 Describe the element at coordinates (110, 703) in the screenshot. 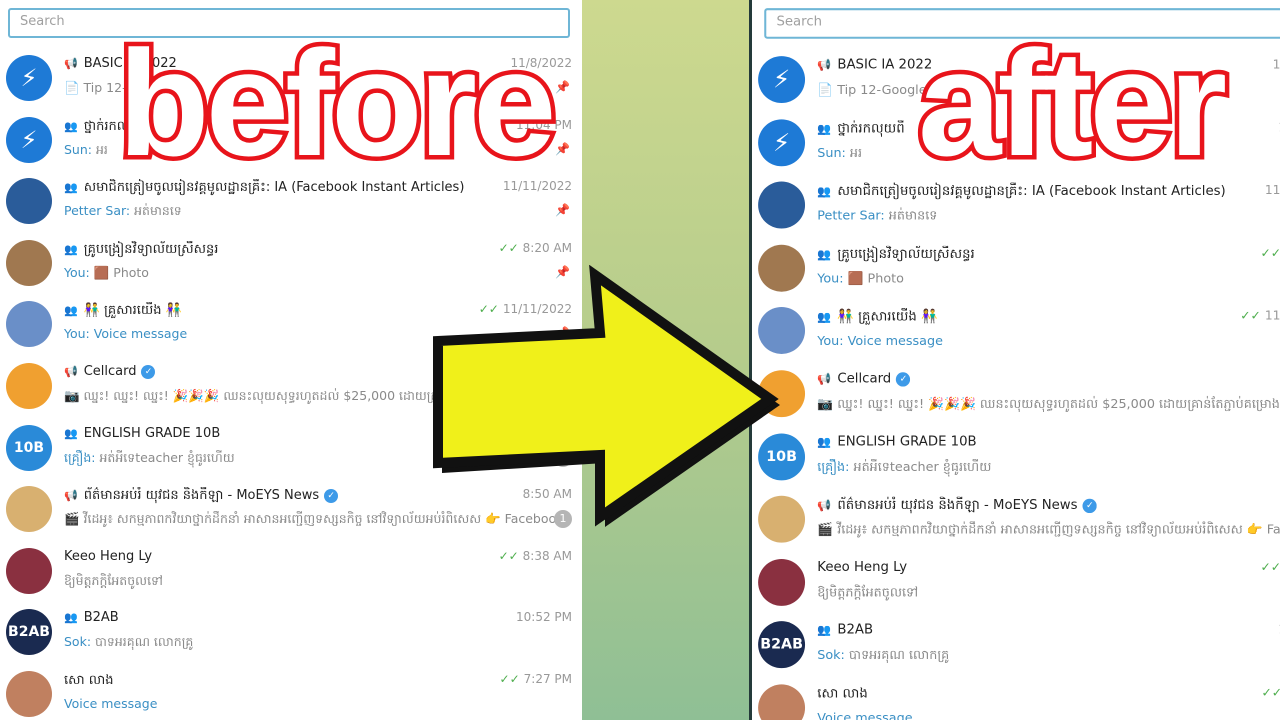

I see `chat-preview: Voice message` at that location.